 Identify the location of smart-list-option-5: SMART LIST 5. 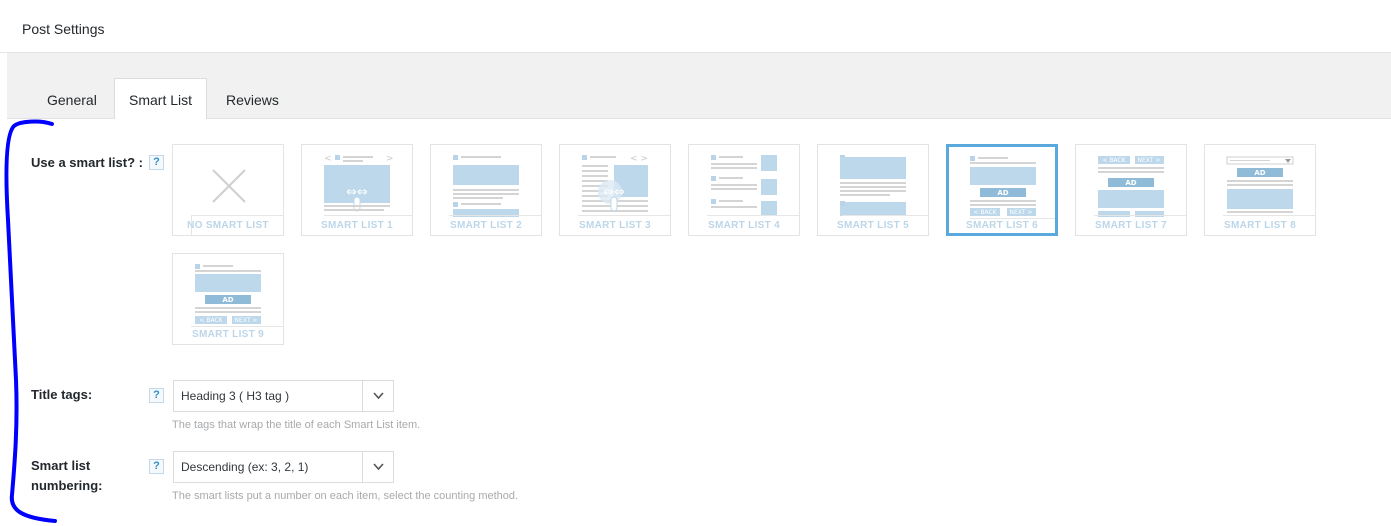
(873, 190).